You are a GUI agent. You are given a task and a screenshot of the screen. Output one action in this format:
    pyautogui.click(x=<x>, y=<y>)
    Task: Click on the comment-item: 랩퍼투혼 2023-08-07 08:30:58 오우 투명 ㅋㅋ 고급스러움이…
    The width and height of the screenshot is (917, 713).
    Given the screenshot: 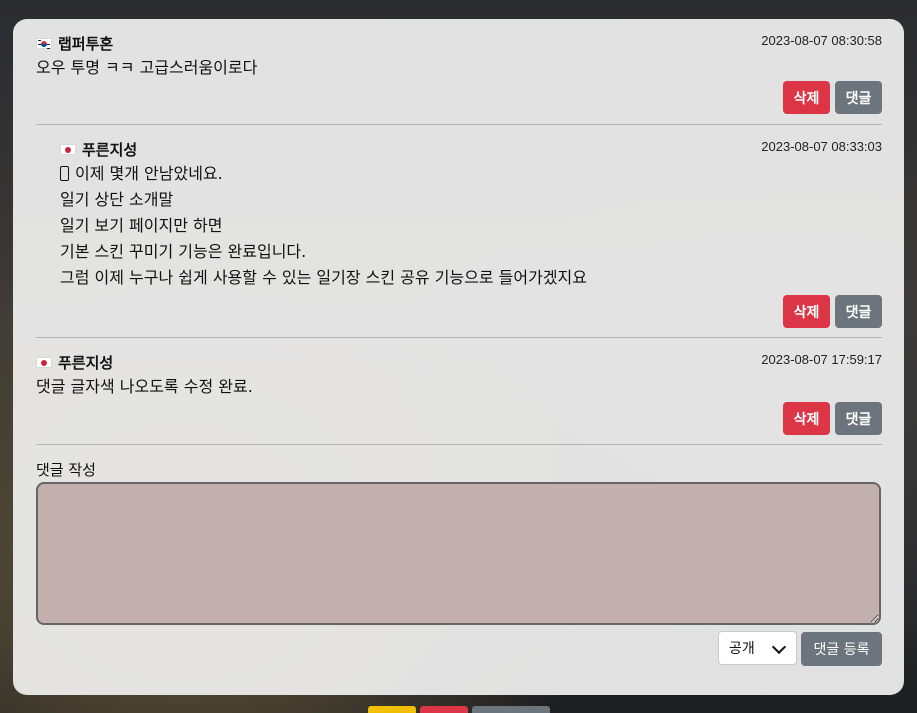 What is the action you would take?
    pyautogui.click(x=459, y=75)
    